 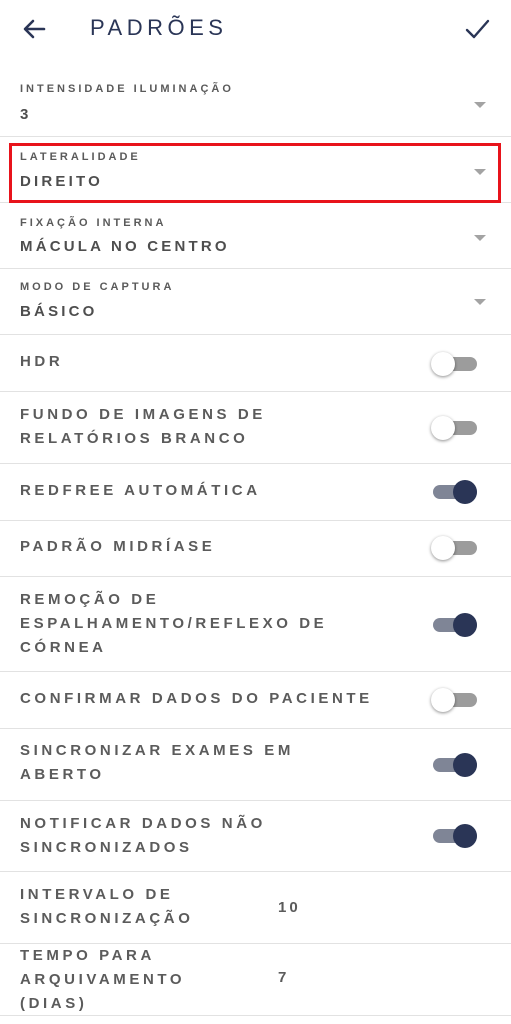 I want to click on arrow-left-icon, so click(x=34, y=29).